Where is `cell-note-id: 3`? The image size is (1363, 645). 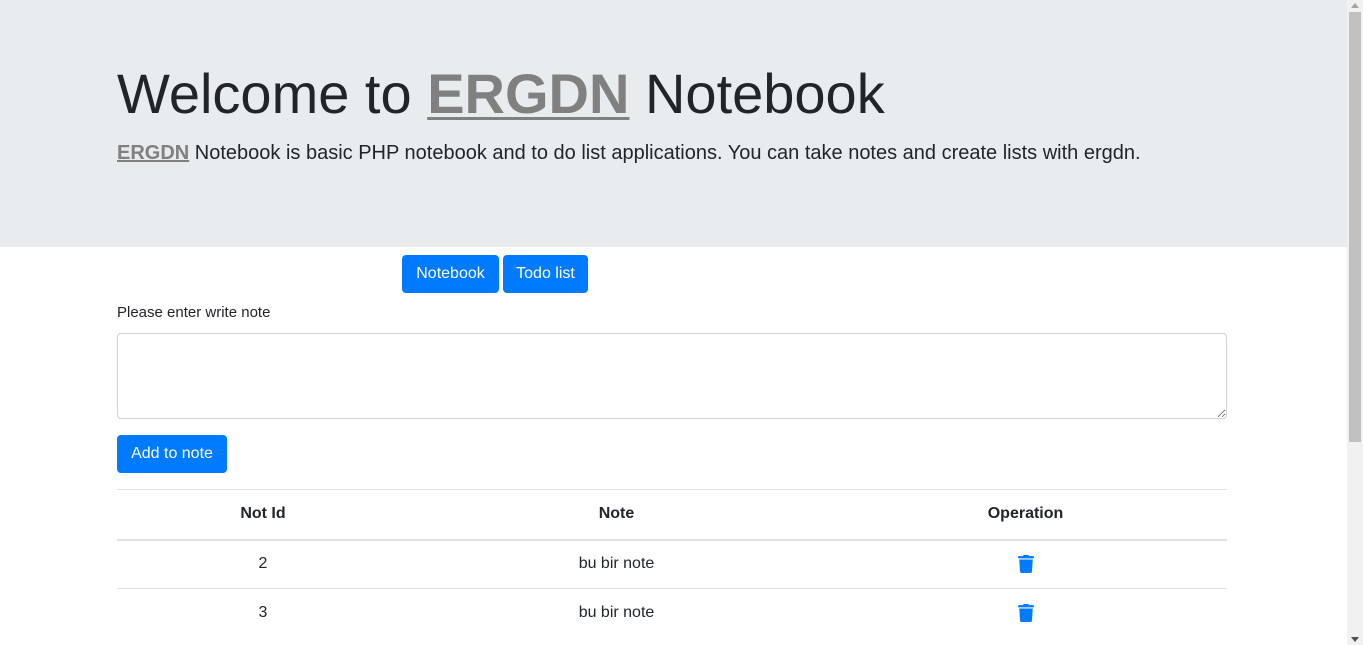 cell-note-id: 3 is located at coordinates (263, 613).